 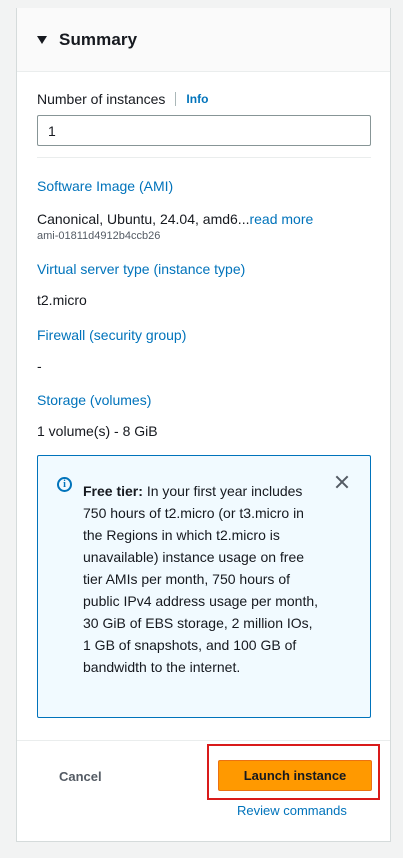 I want to click on firewall-value: -, so click(x=39, y=366).